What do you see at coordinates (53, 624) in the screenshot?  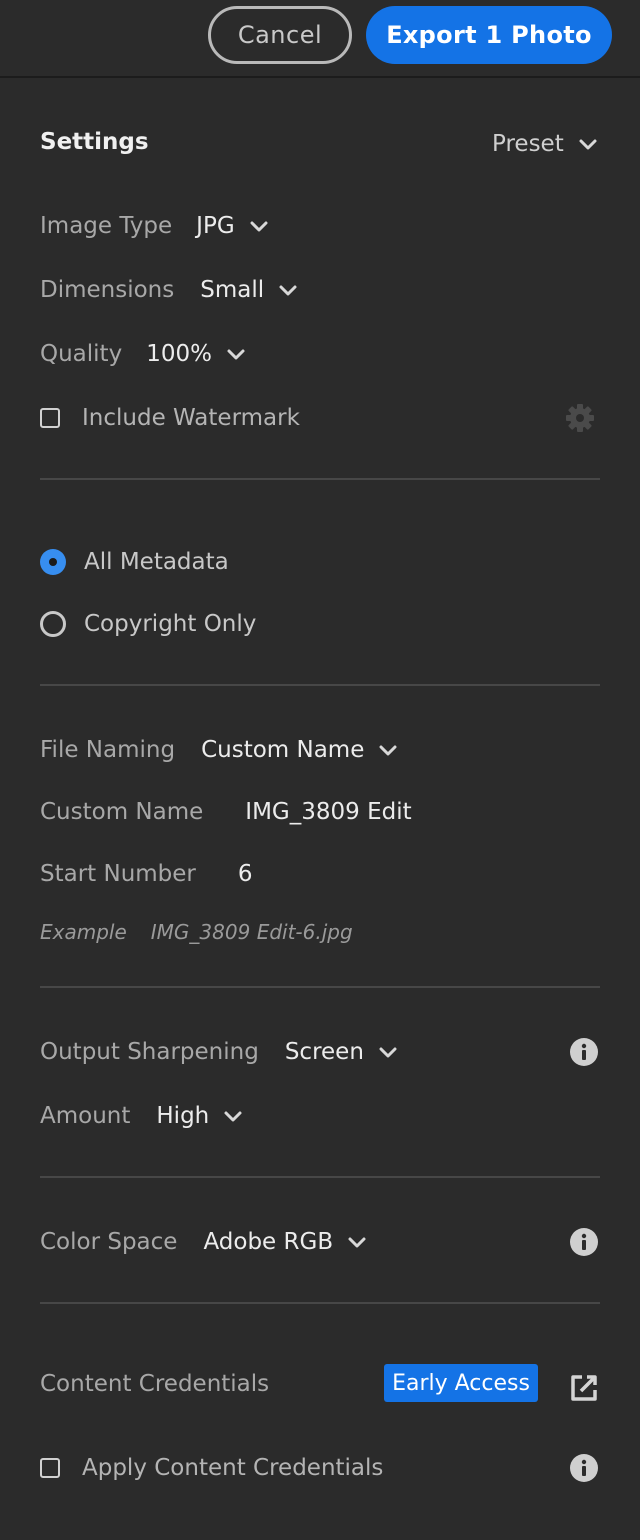 I see `radio-copyright-only` at bounding box center [53, 624].